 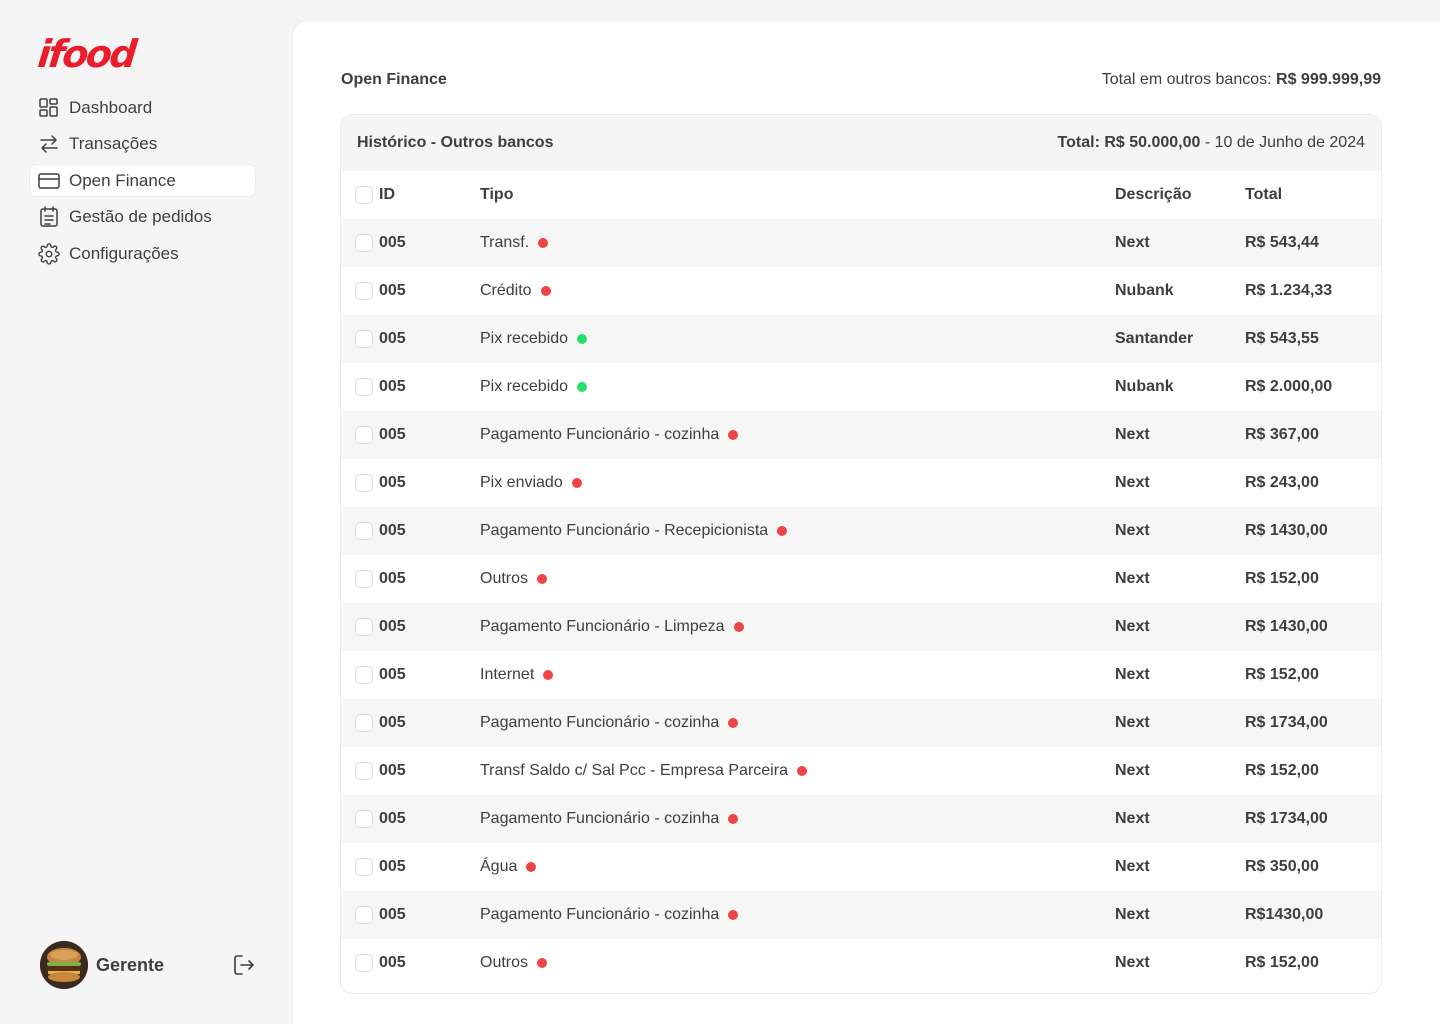 I want to click on total-other-value: R$ 999.999,99, so click(x=1328, y=79).